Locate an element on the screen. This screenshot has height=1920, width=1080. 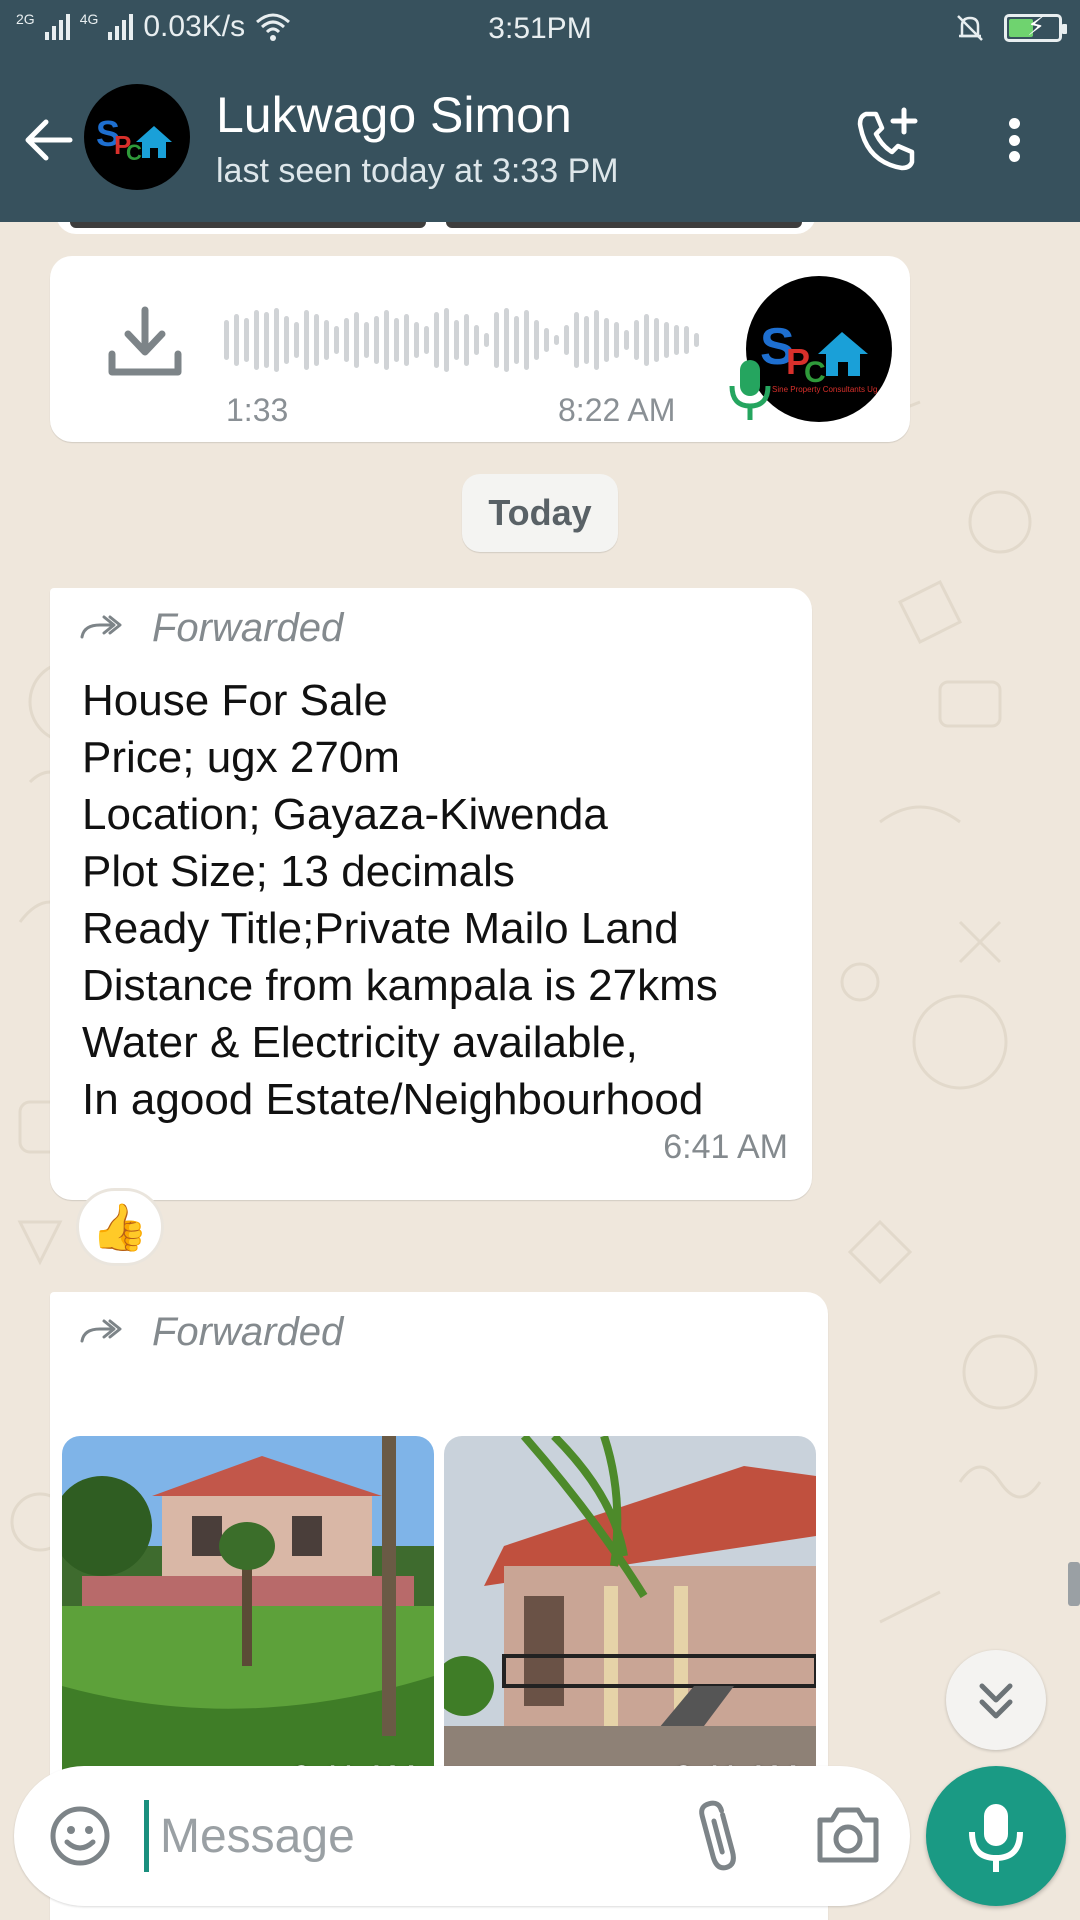
svg-text: C is located at coordinates (134, 152).